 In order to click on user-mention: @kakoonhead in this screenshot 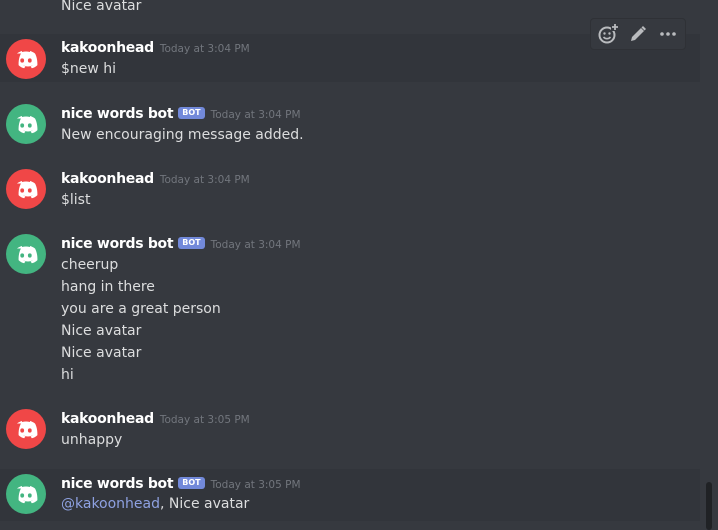, I will do `click(110, 504)`.